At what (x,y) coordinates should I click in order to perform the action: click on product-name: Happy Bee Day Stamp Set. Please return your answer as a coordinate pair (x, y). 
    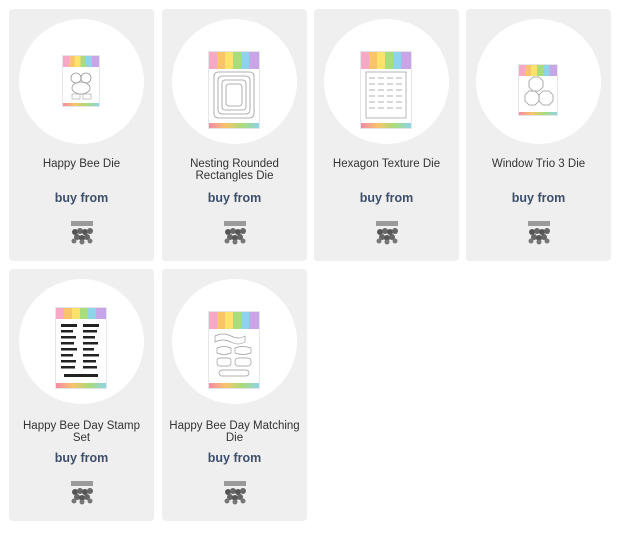
    Looking at the image, I should click on (81, 432).